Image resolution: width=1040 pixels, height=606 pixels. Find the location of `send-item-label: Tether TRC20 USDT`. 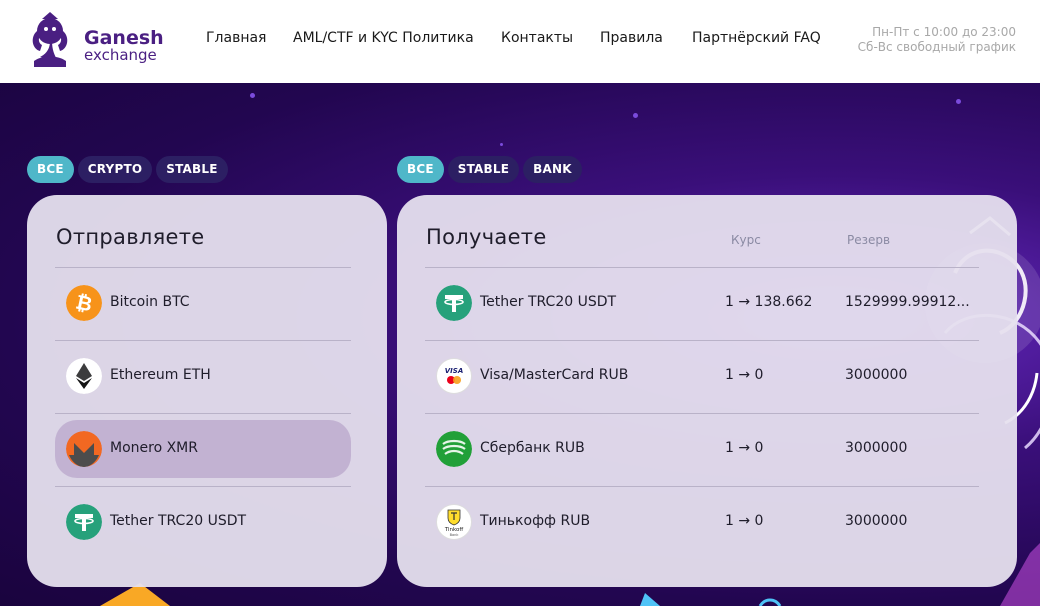

send-item-label: Tether TRC20 USDT is located at coordinates (178, 521).